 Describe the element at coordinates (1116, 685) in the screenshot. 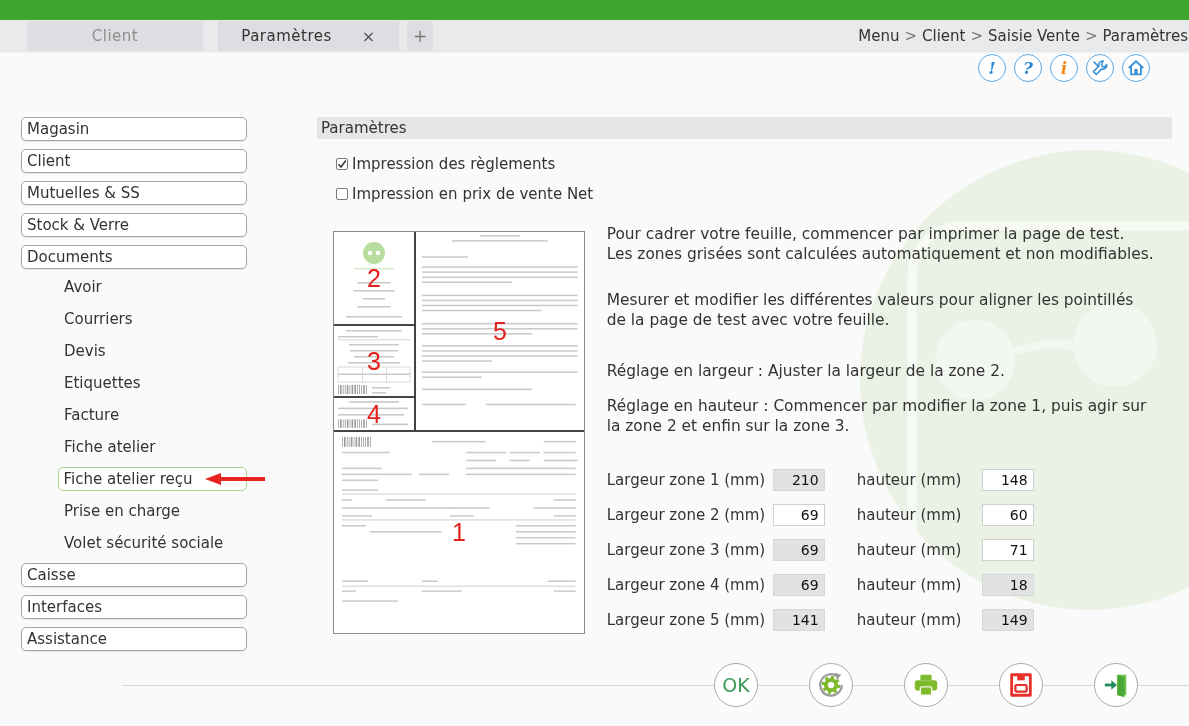

I see `exit-button` at that location.